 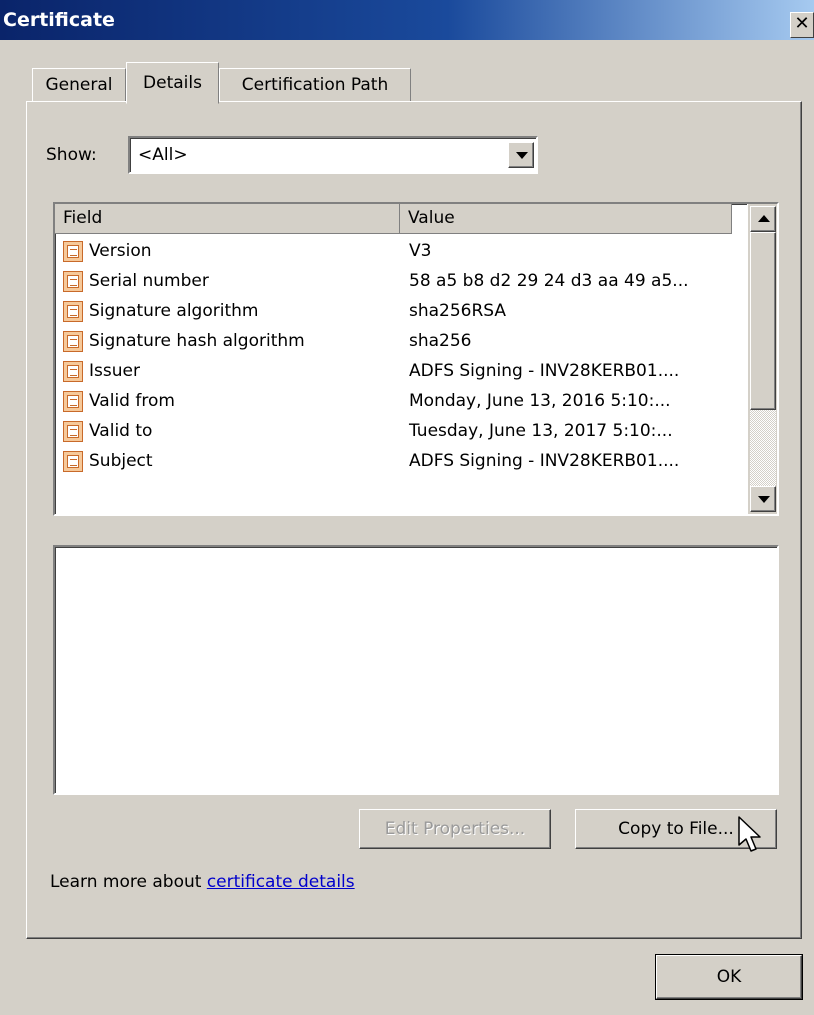 I want to click on column-header-field-label: Field, so click(x=83, y=218).